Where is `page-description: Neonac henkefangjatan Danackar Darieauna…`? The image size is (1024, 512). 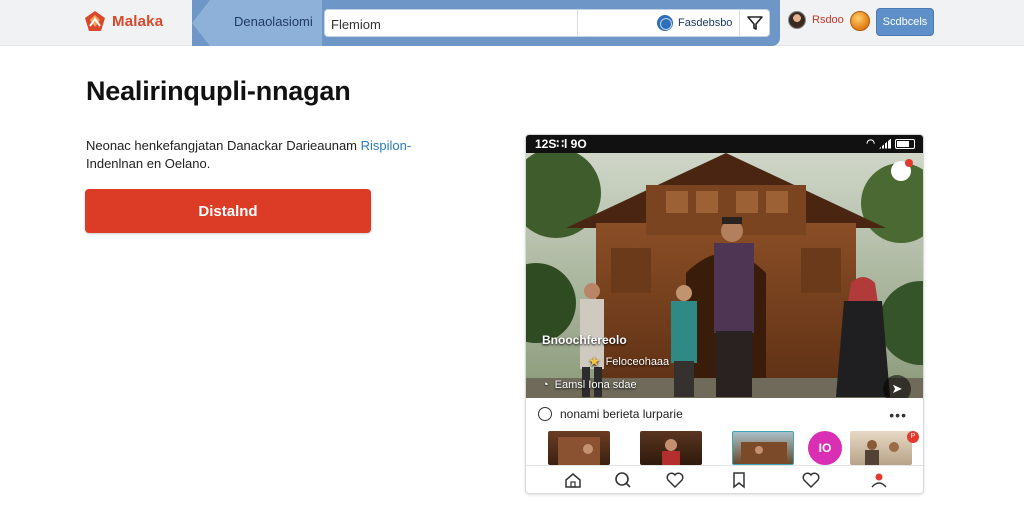
page-description: Neonac henkefangjatan Danackar Darieauna… is located at coordinates (256, 155).